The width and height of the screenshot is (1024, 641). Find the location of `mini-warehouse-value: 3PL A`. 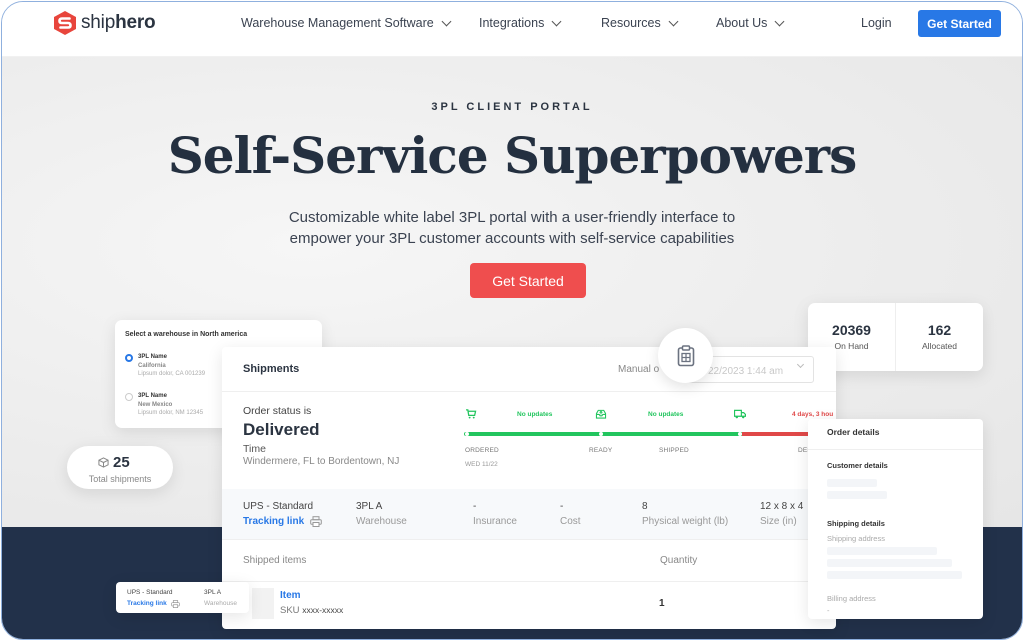

mini-warehouse-value: 3PL A is located at coordinates (213, 592).